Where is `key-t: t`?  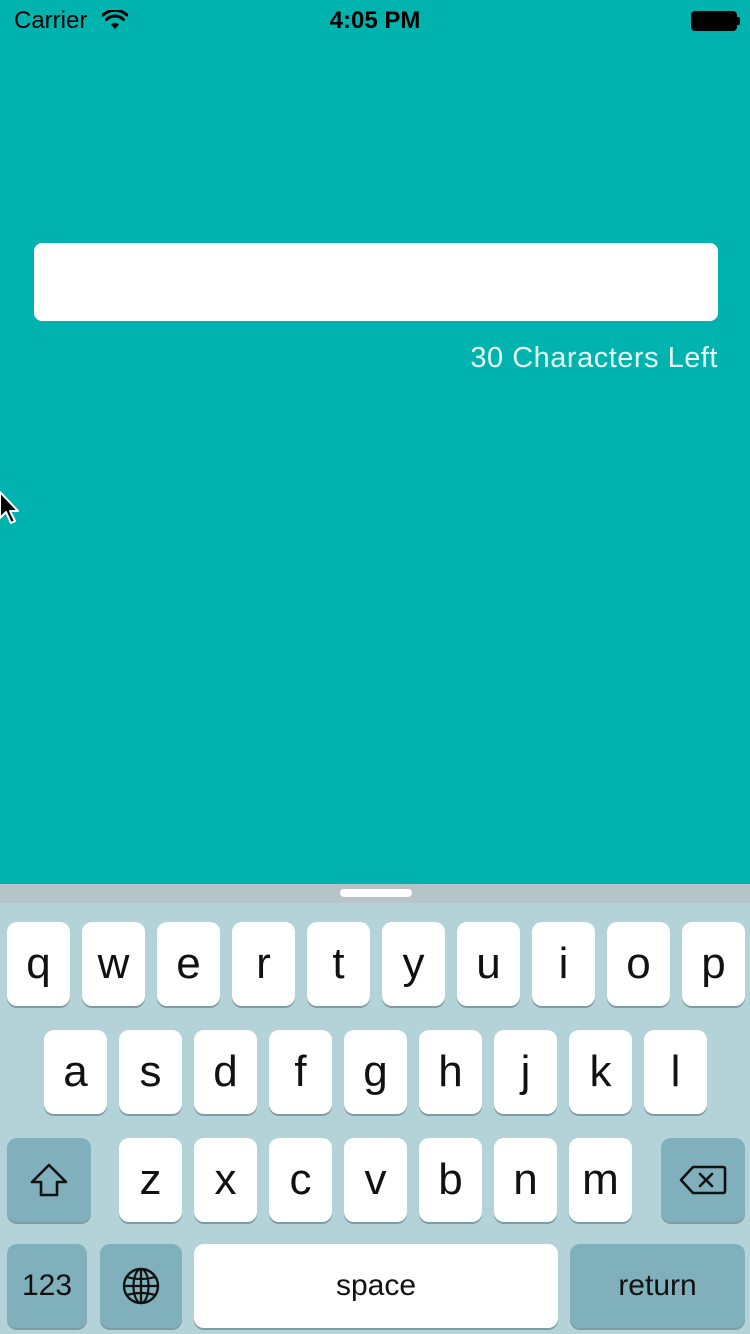 key-t: t is located at coordinates (338, 964).